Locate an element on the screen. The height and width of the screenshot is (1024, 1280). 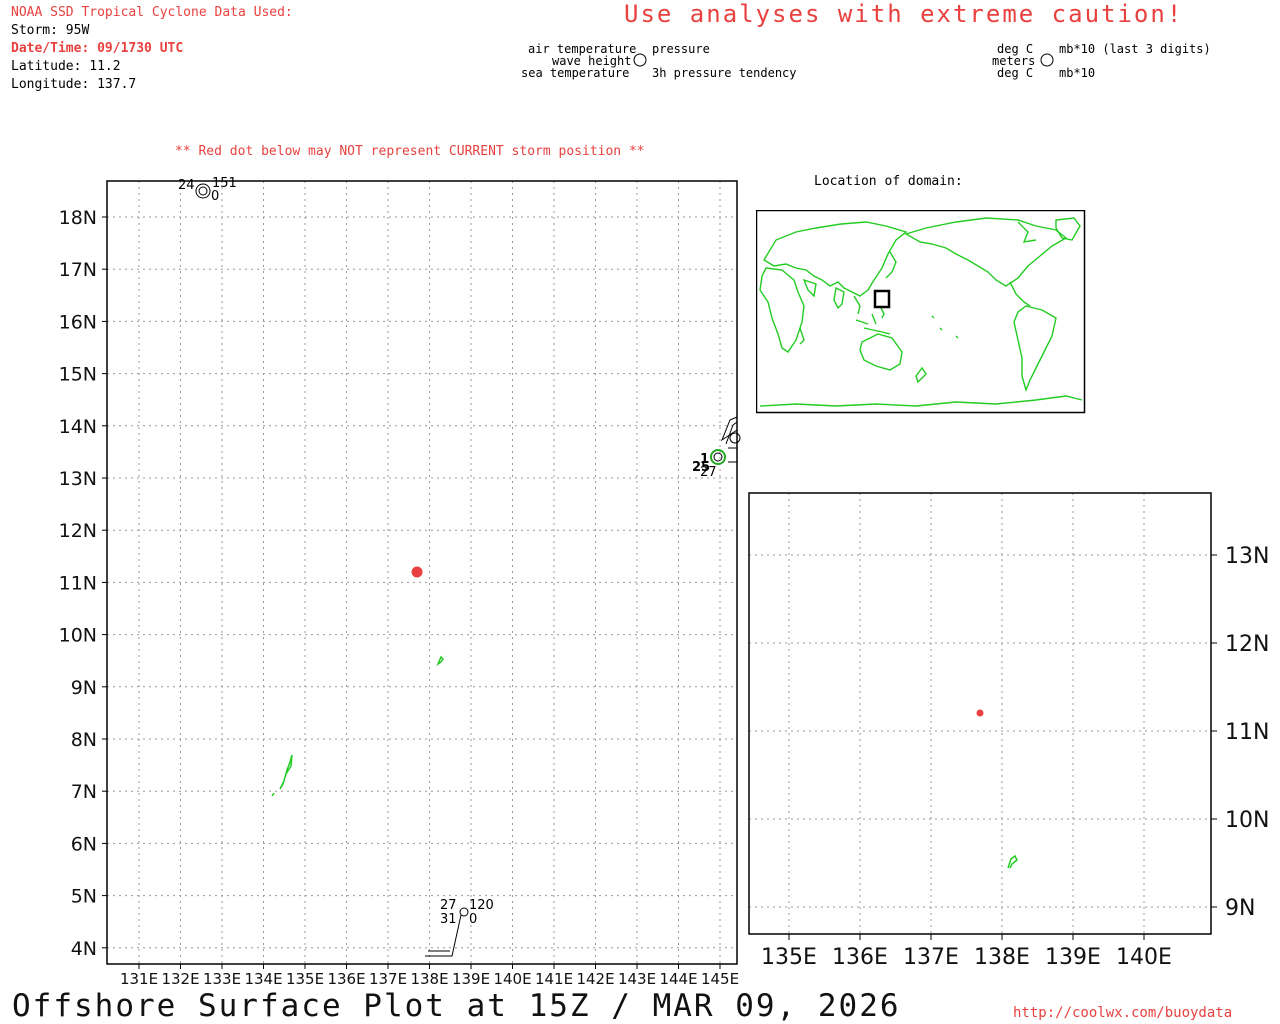
zoom-lat-label: 10N is located at coordinates (1247, 820).